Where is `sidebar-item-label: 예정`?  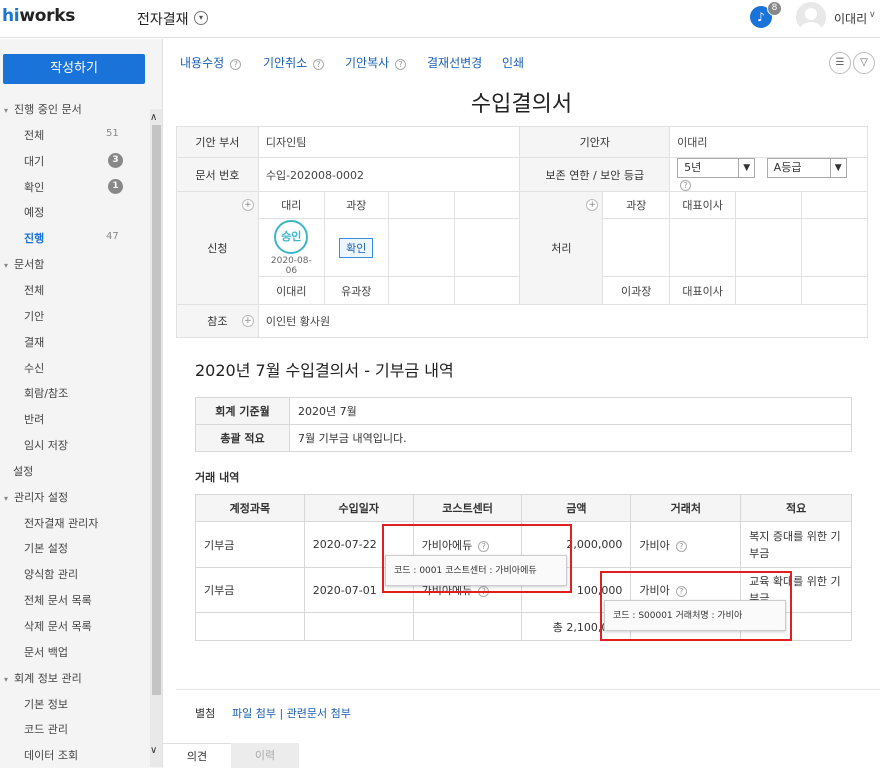
sidebar-item-label: 예정 is located at coordinates (34, 213).